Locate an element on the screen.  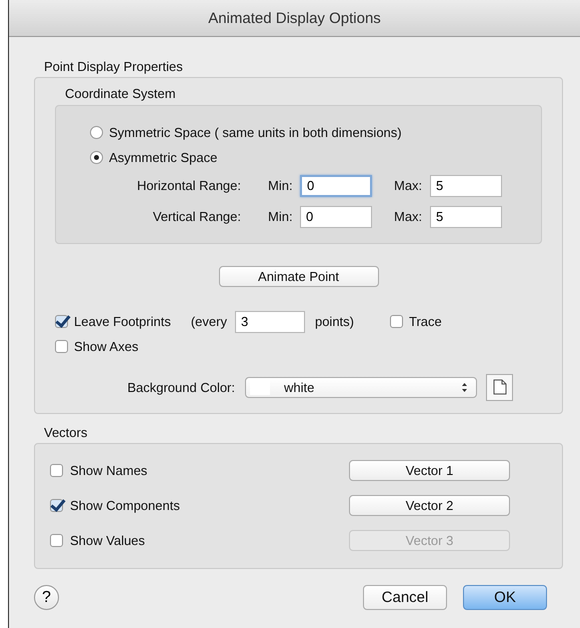
page-button is located at coordinates (499, 387).